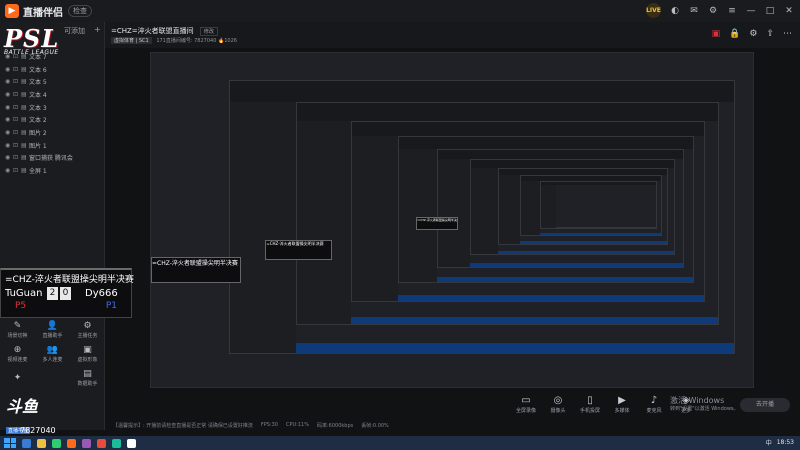 This screenshot has width=800, height=450. Describe the element at coordinates (52, 145) in the screenshot. I see `layer-item: ◉ ⊡ ▤ 图片 1` at that location.